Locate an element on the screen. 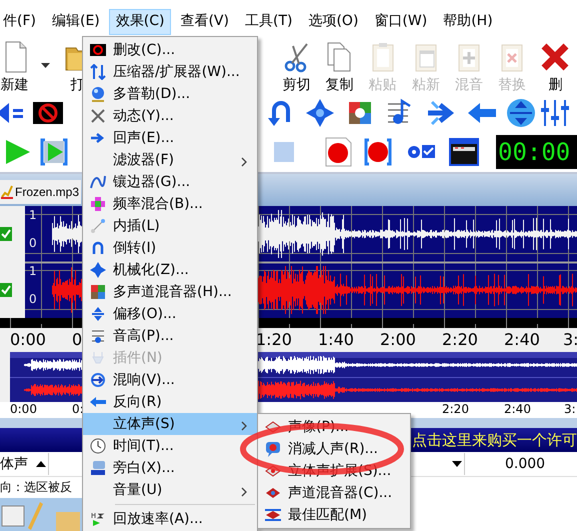 This screenshot has width=577, height=531. document-title: Frozen.mp3 is located at coordinates (47, 192).